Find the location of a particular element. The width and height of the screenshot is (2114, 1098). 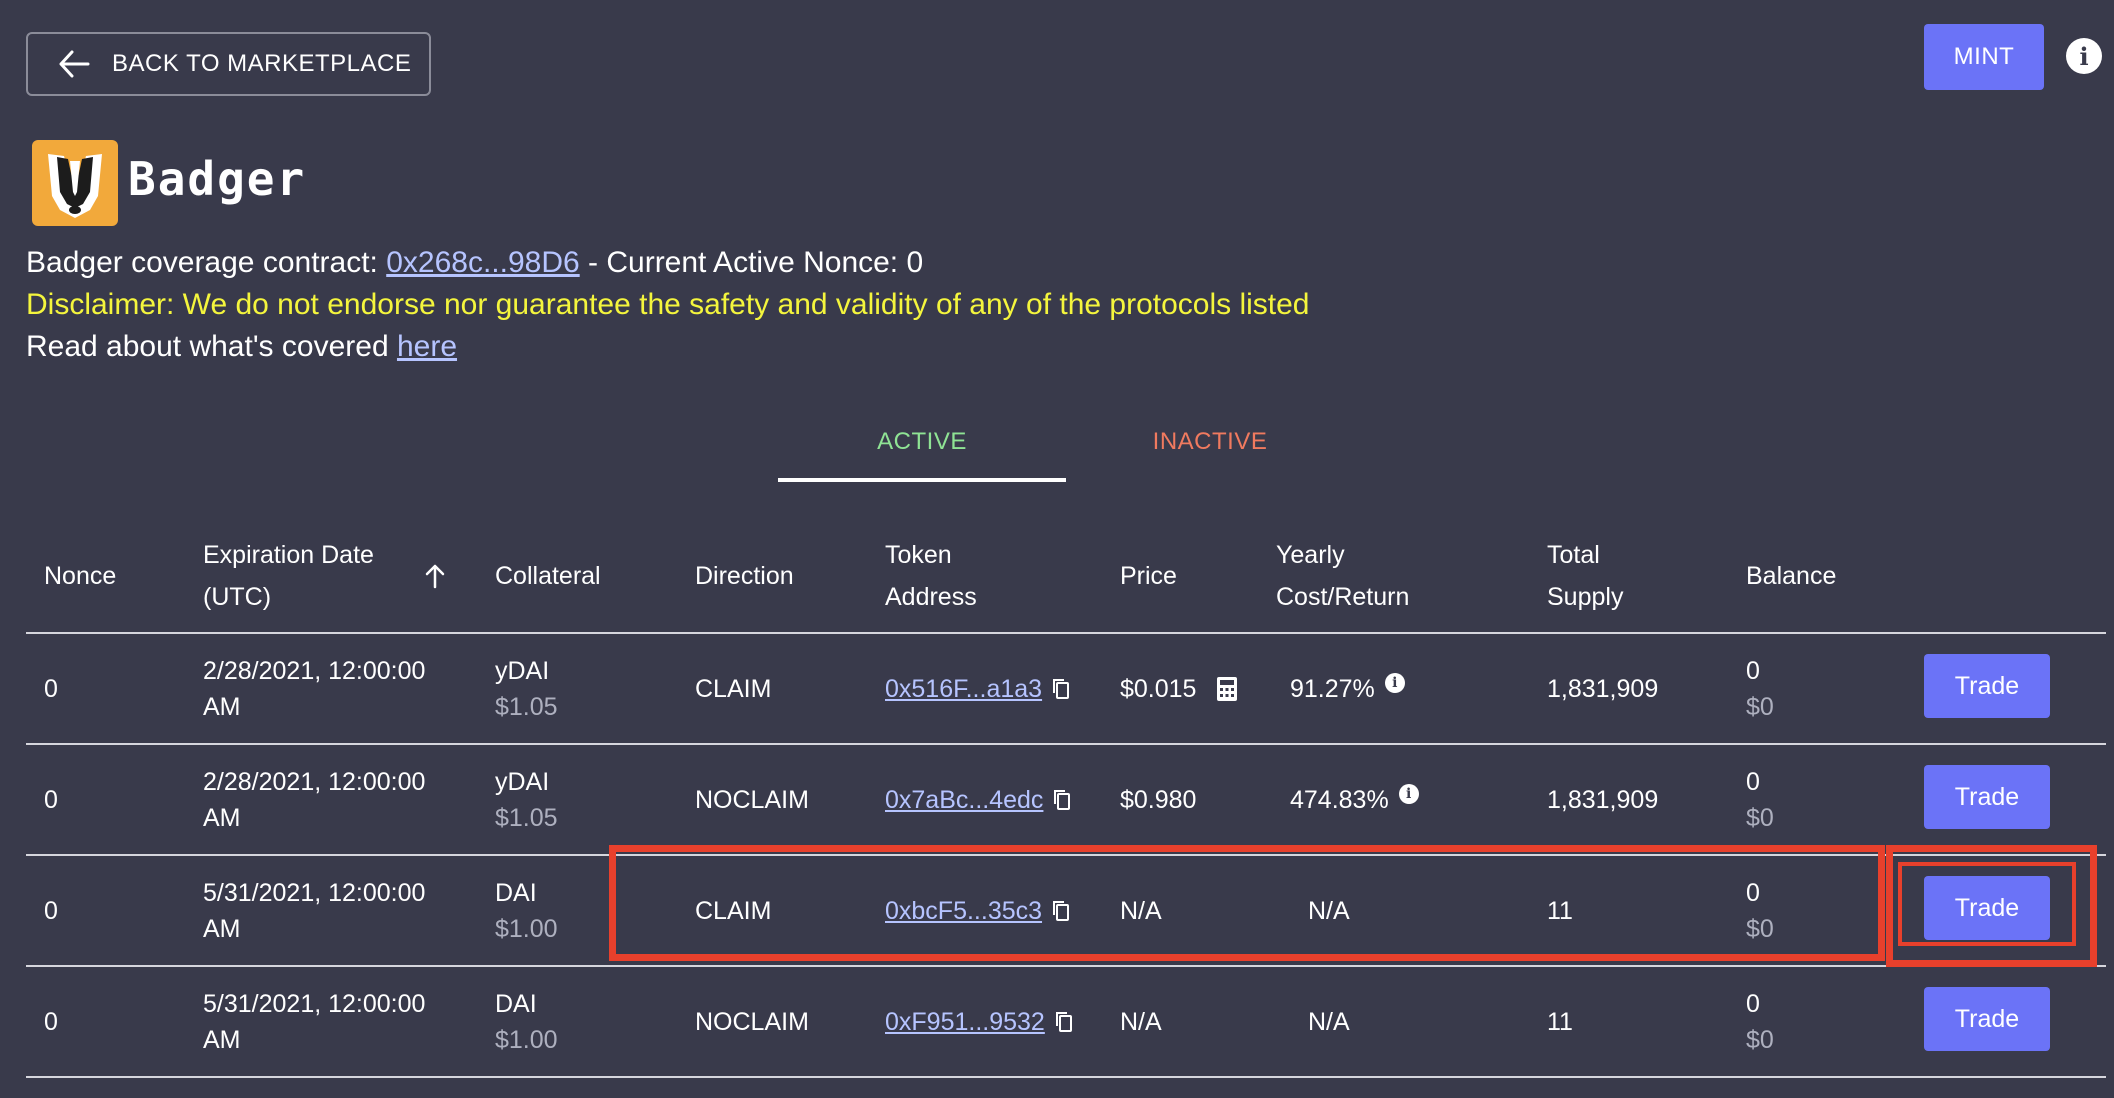

date-line1: 5/31/2021, 12:00:00 is located at coordinates (314, 1003).